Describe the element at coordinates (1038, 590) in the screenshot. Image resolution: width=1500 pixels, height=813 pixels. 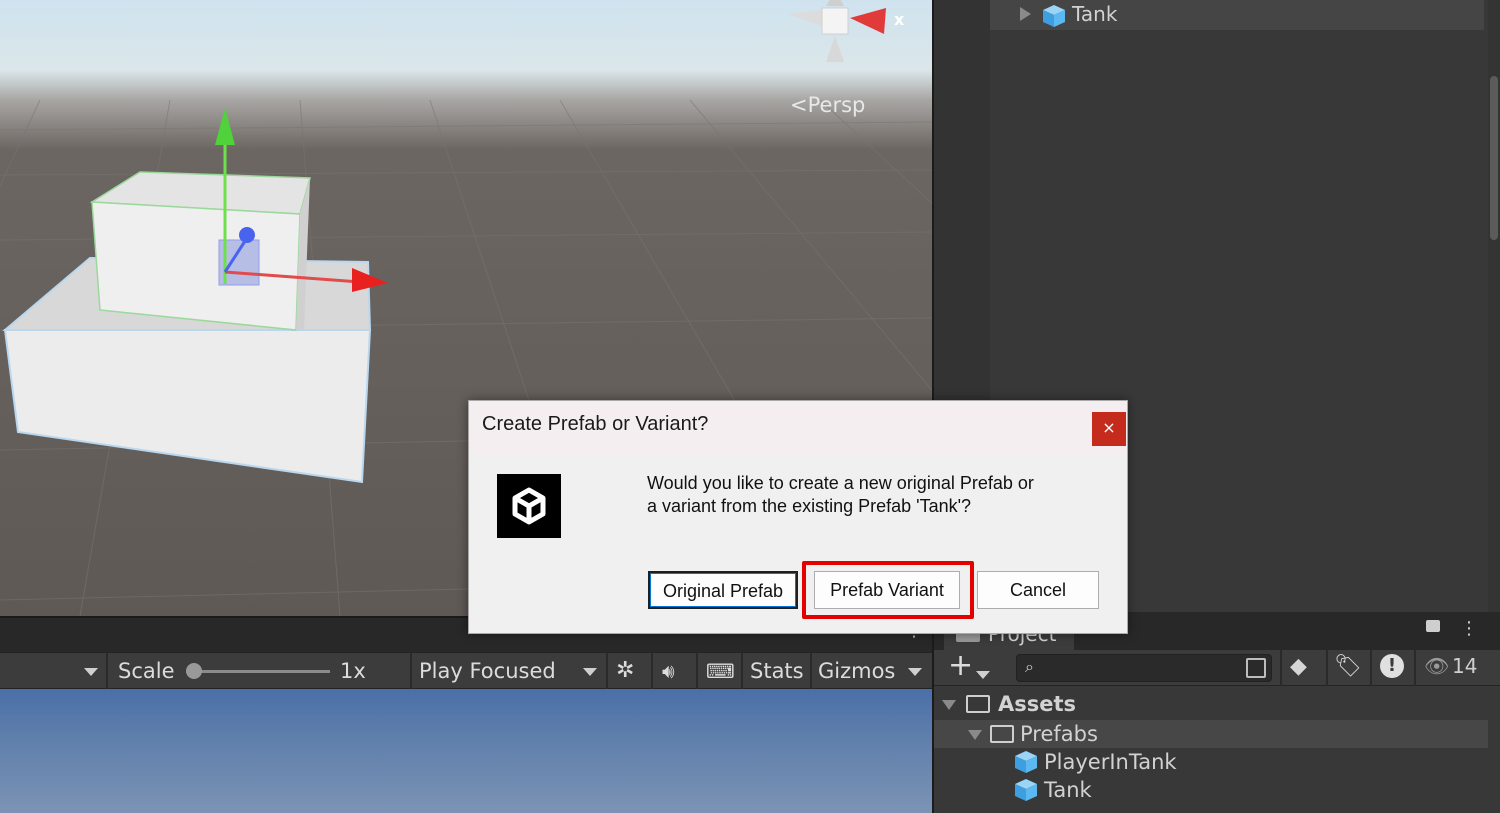
I see `cancel-button: Cancel` at that location.